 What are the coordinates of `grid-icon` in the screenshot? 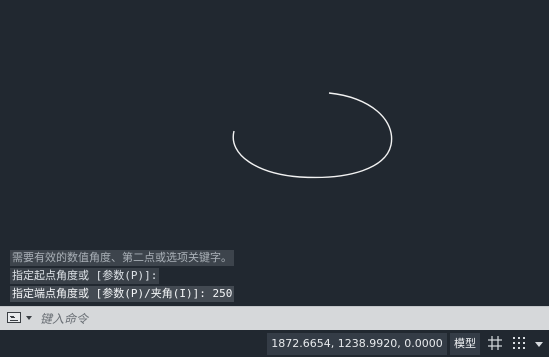 It's located at (495, 343).